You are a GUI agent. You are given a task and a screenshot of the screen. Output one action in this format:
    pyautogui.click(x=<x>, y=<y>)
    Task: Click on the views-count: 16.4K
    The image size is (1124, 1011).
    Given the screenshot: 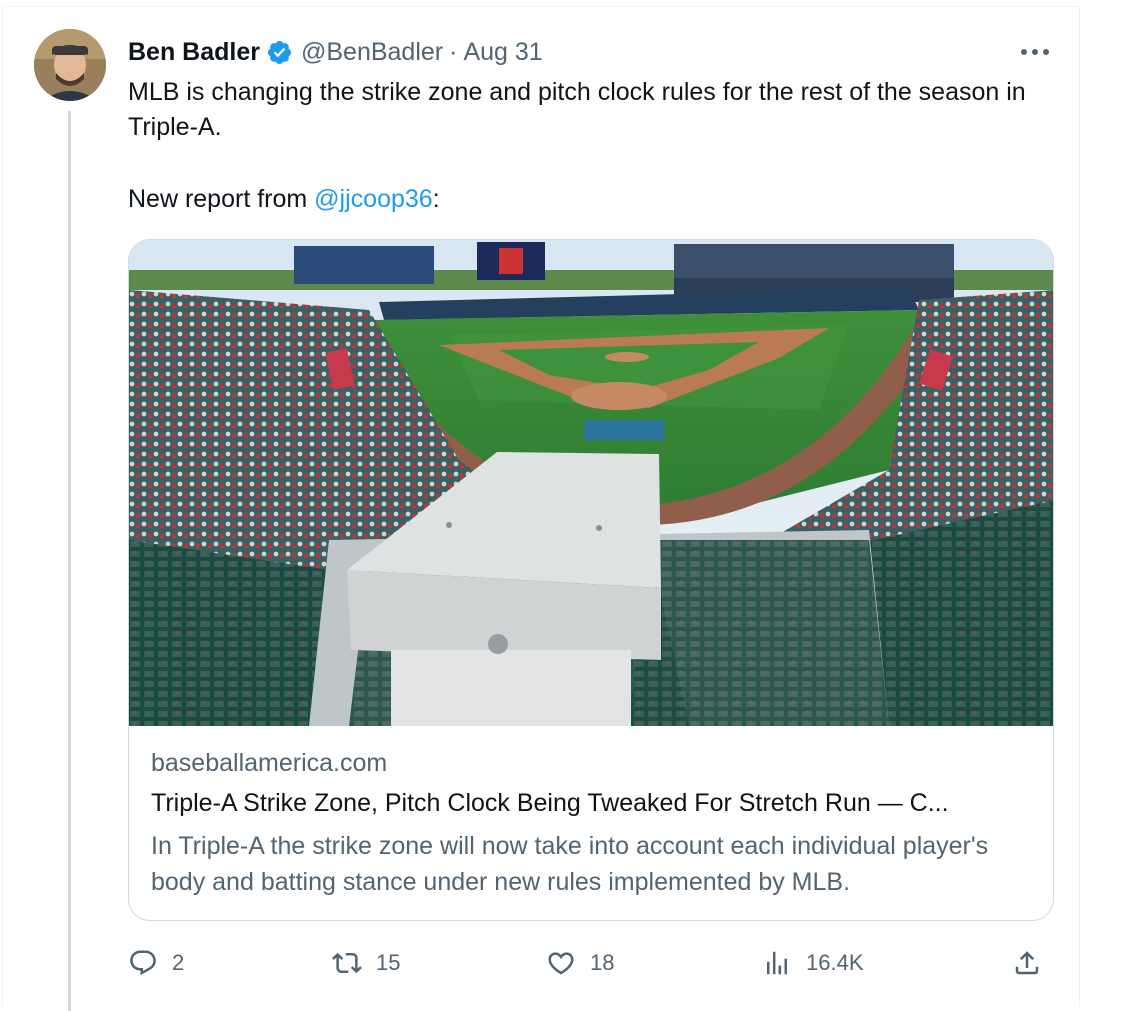 What is the action you would take?
    pyautogui.click(x=835, y=962)
    